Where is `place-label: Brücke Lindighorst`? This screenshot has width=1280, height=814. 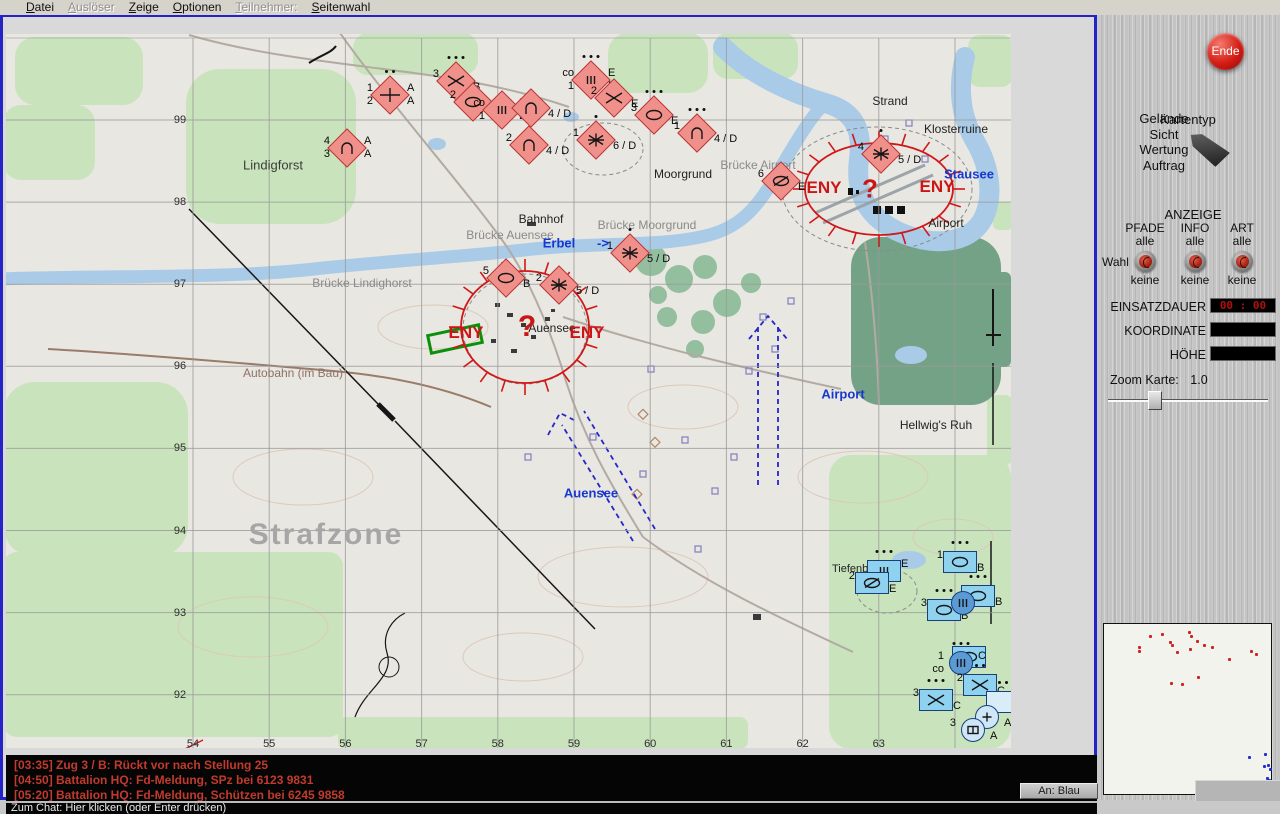 place-label: Brücke Lindighorst is located at coordinates (362, 283).